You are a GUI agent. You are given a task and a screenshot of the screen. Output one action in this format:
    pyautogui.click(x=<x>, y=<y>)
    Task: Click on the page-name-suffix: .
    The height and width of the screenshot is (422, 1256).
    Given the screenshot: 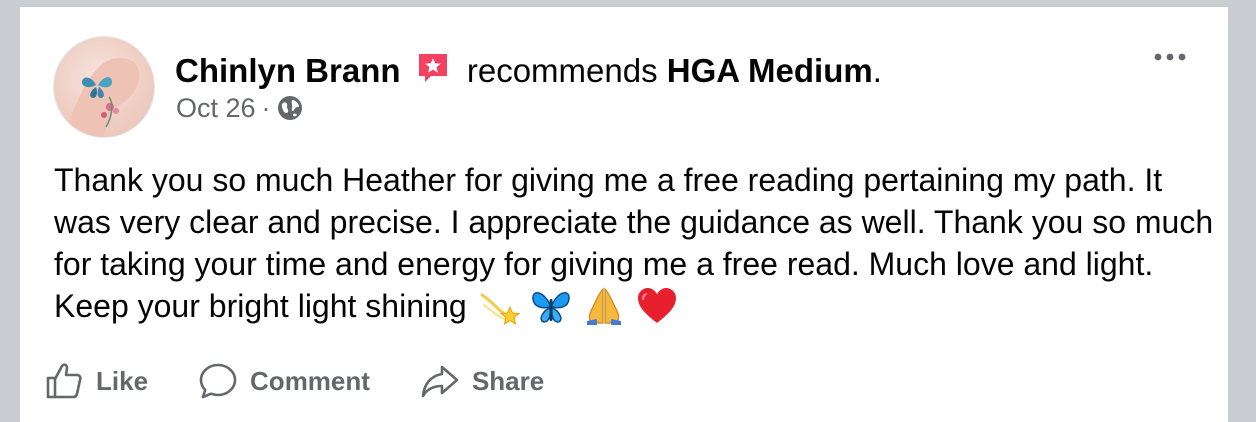 What is the action you would take?
    pyautogui.click(x=877, y=70)
    